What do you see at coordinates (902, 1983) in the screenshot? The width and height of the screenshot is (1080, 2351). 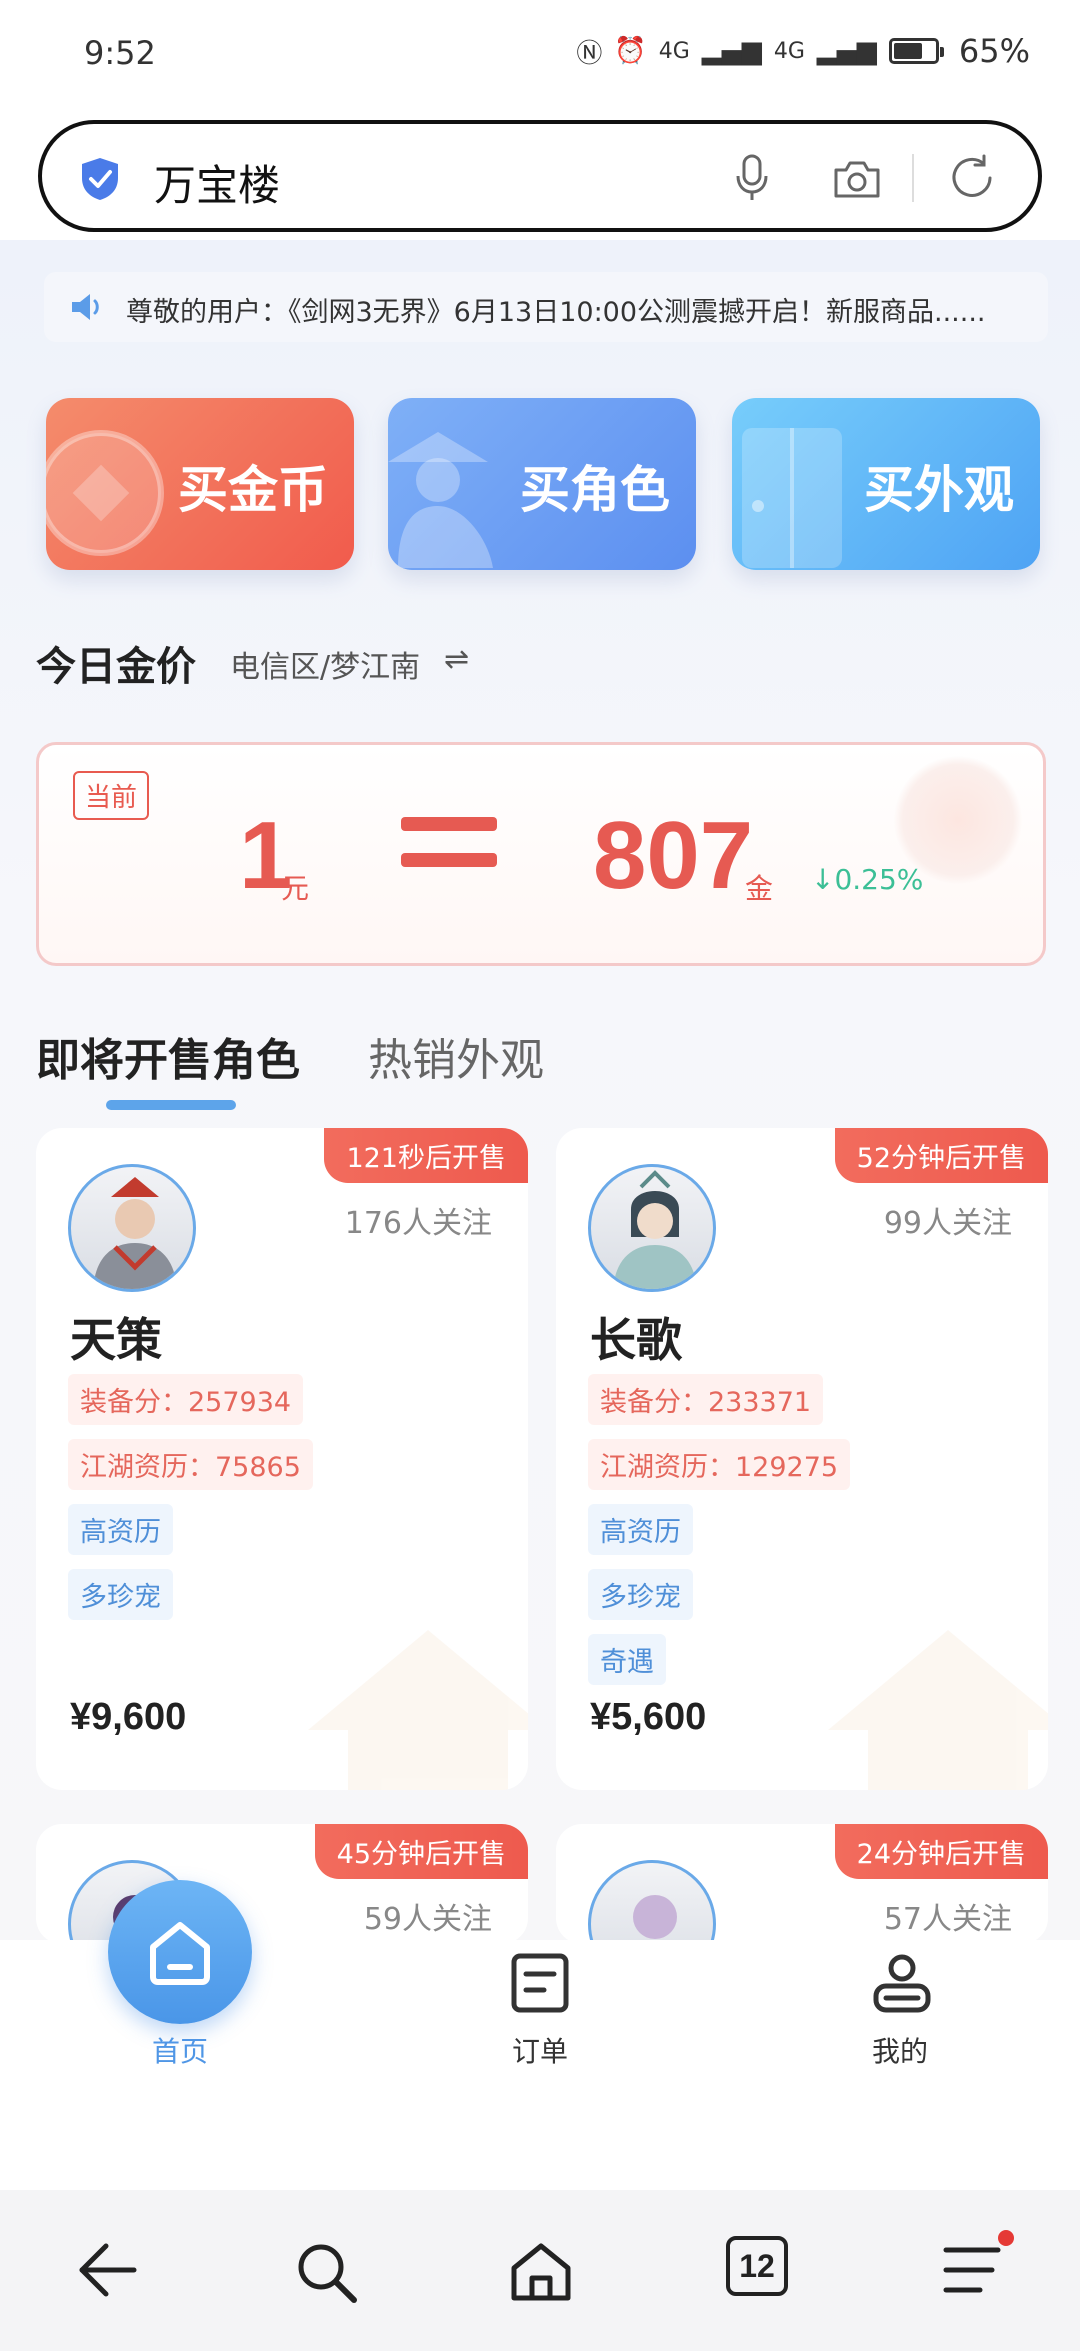 I see `profile-icon` at bounding box center [902, 1983].